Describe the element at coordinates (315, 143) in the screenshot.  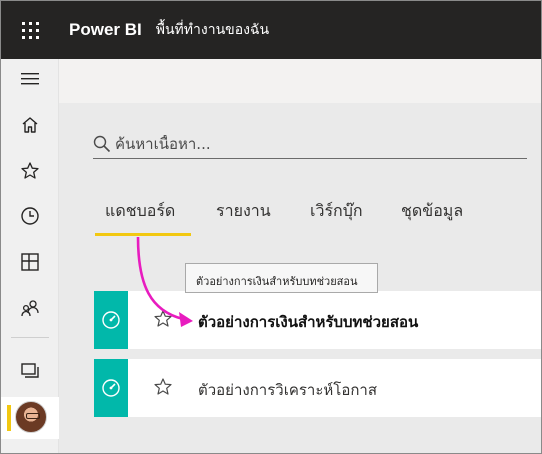
I see `search-input` at that location.